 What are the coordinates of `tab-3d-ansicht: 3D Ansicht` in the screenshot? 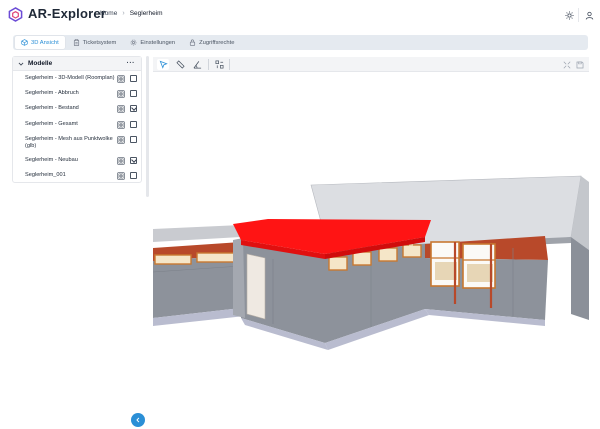 It's located at (40, 42).